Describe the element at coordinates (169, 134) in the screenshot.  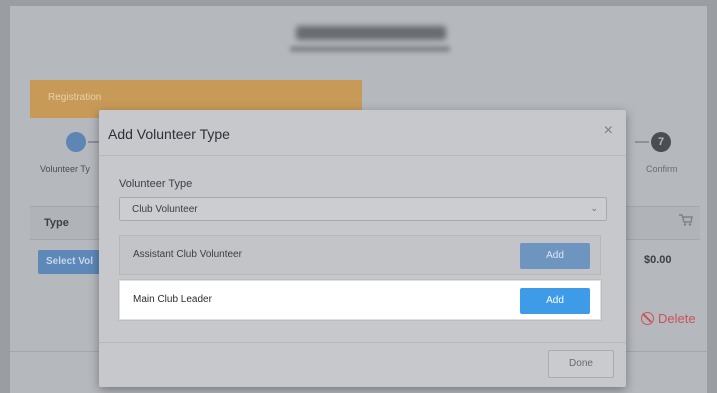
I see `modal-title: Add Volunteer Type` at that location.